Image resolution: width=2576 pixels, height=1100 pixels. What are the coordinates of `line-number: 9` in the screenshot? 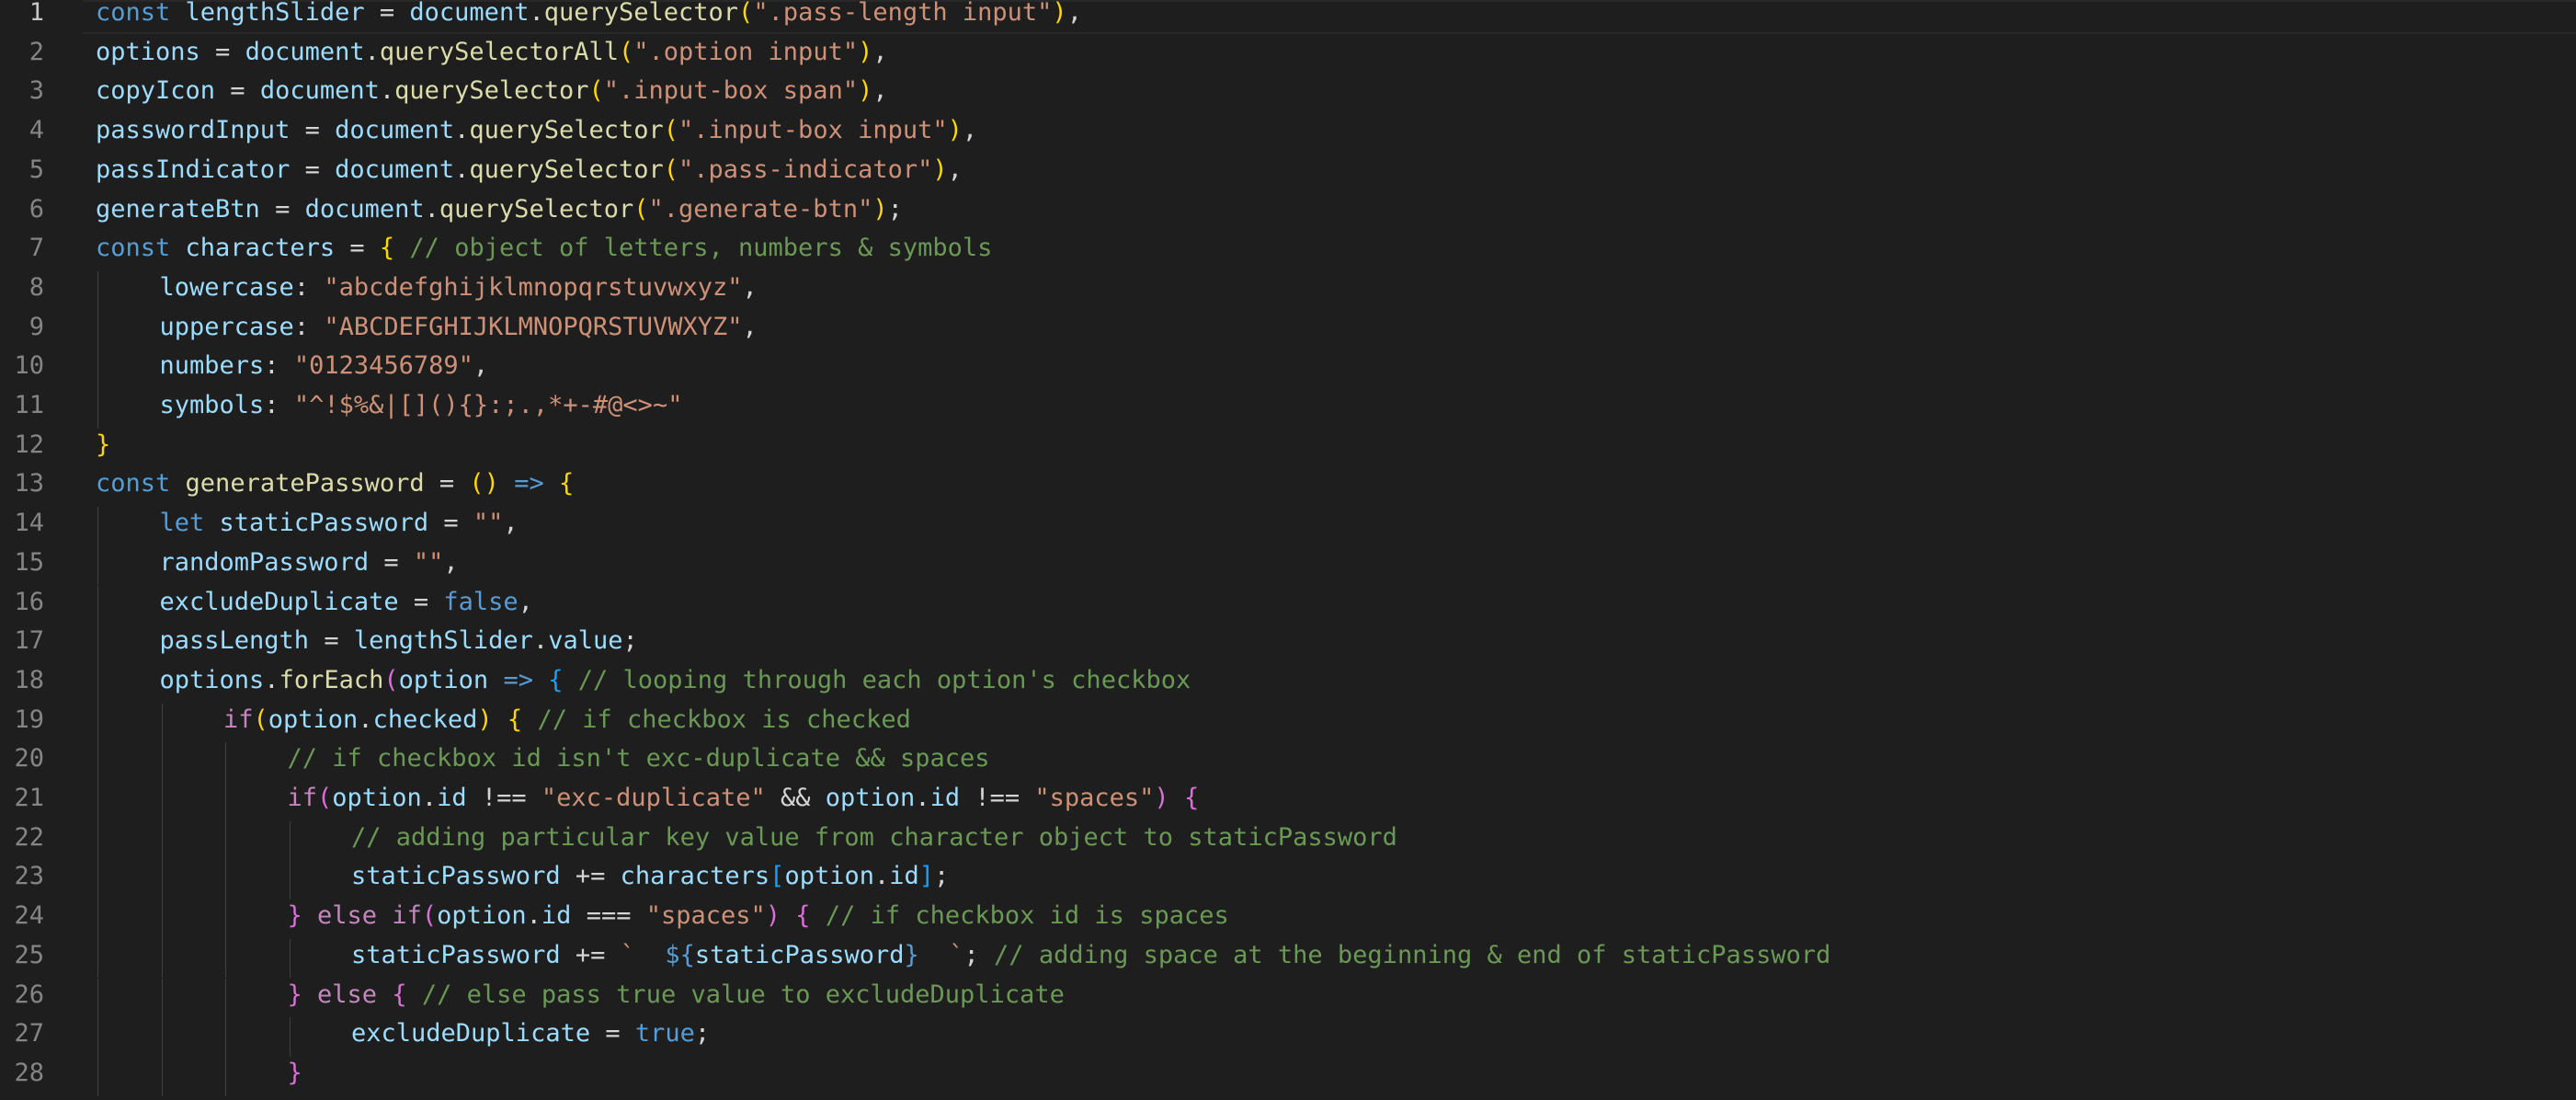 It's located at (22, 334).